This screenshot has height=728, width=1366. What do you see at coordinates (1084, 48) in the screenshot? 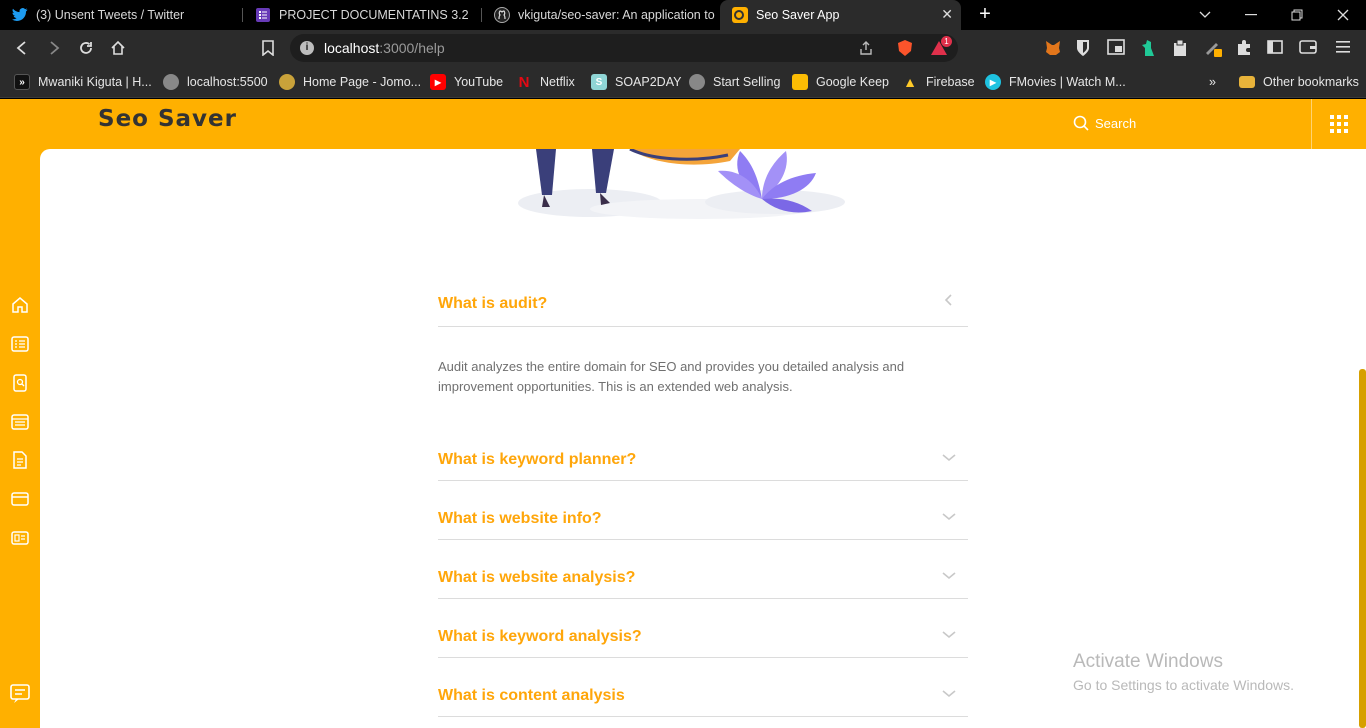
I see `bitwarden-icon` at bounding box center [1084, 48].